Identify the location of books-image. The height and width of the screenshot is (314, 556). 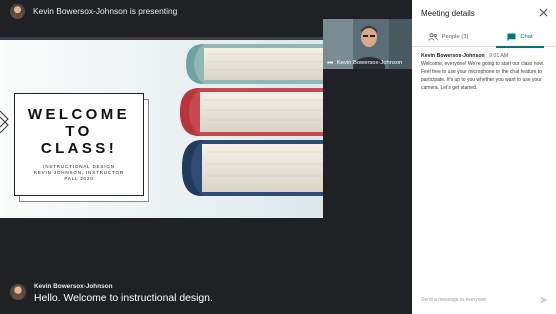
(251, 120).